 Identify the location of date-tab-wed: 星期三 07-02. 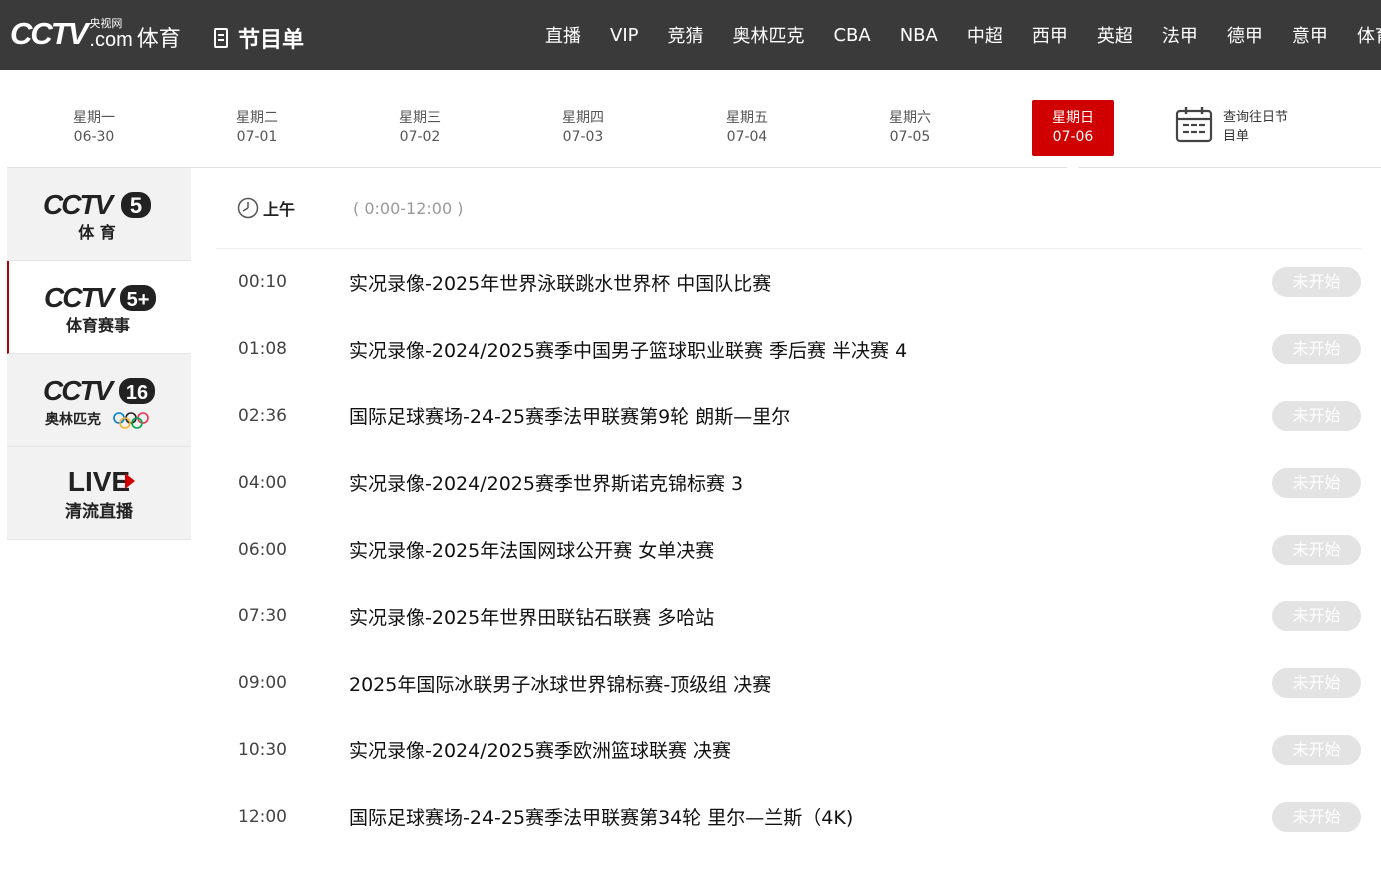
(420, 128).